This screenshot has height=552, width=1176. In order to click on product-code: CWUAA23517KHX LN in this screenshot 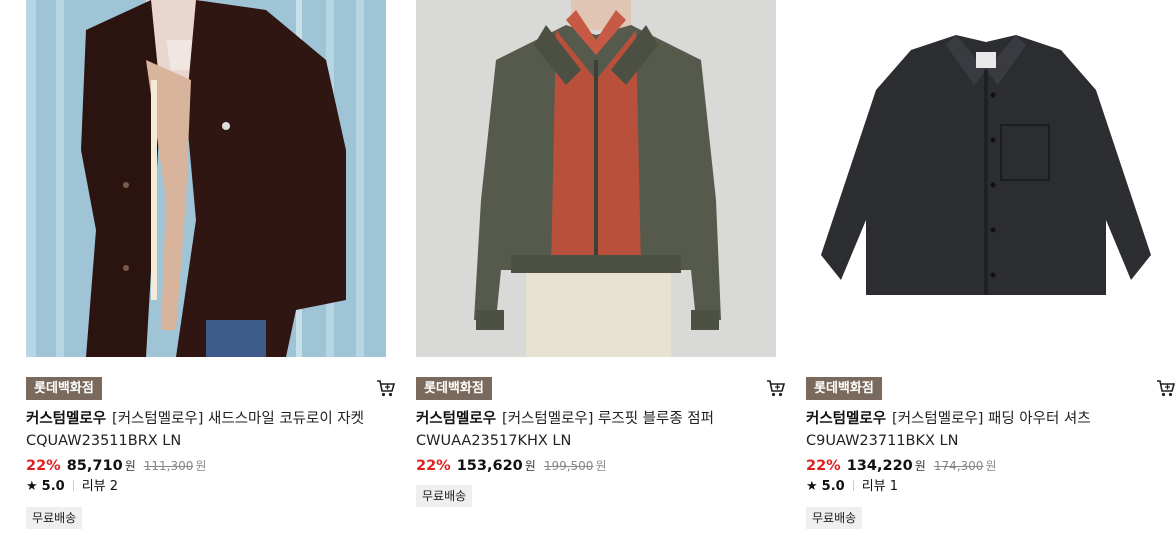, I will do `click(494, 441)`.